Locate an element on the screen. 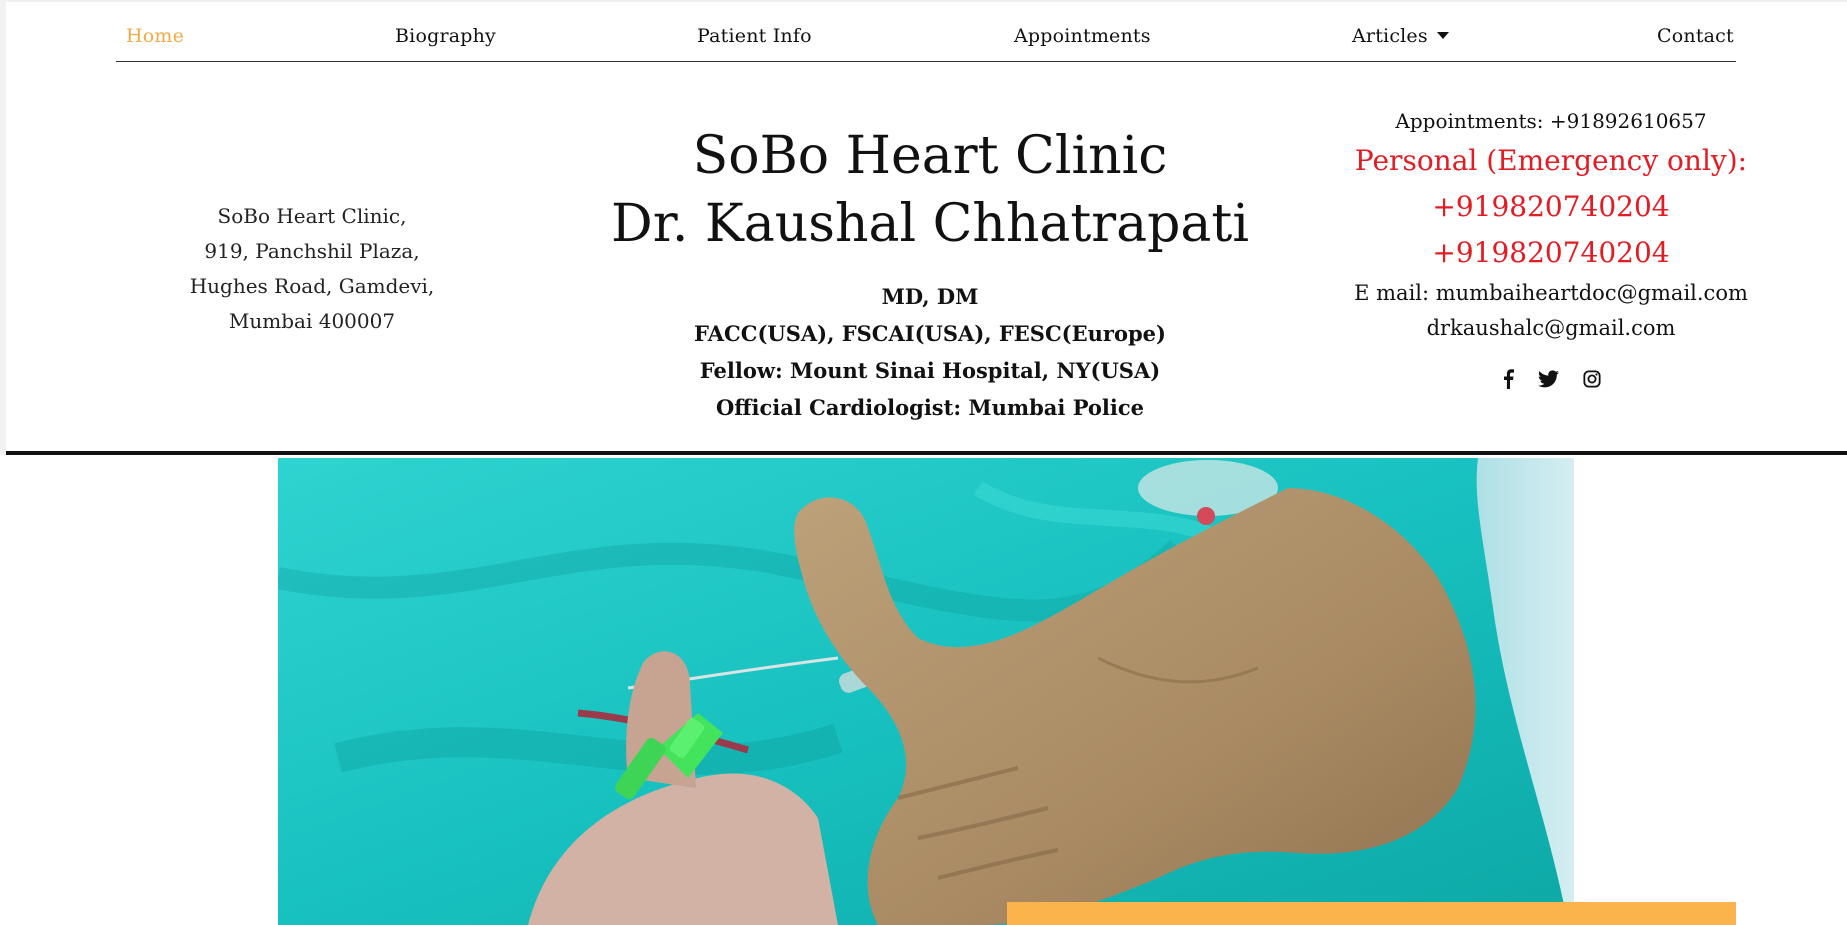  social-links is located at coordinates (1551, 379).